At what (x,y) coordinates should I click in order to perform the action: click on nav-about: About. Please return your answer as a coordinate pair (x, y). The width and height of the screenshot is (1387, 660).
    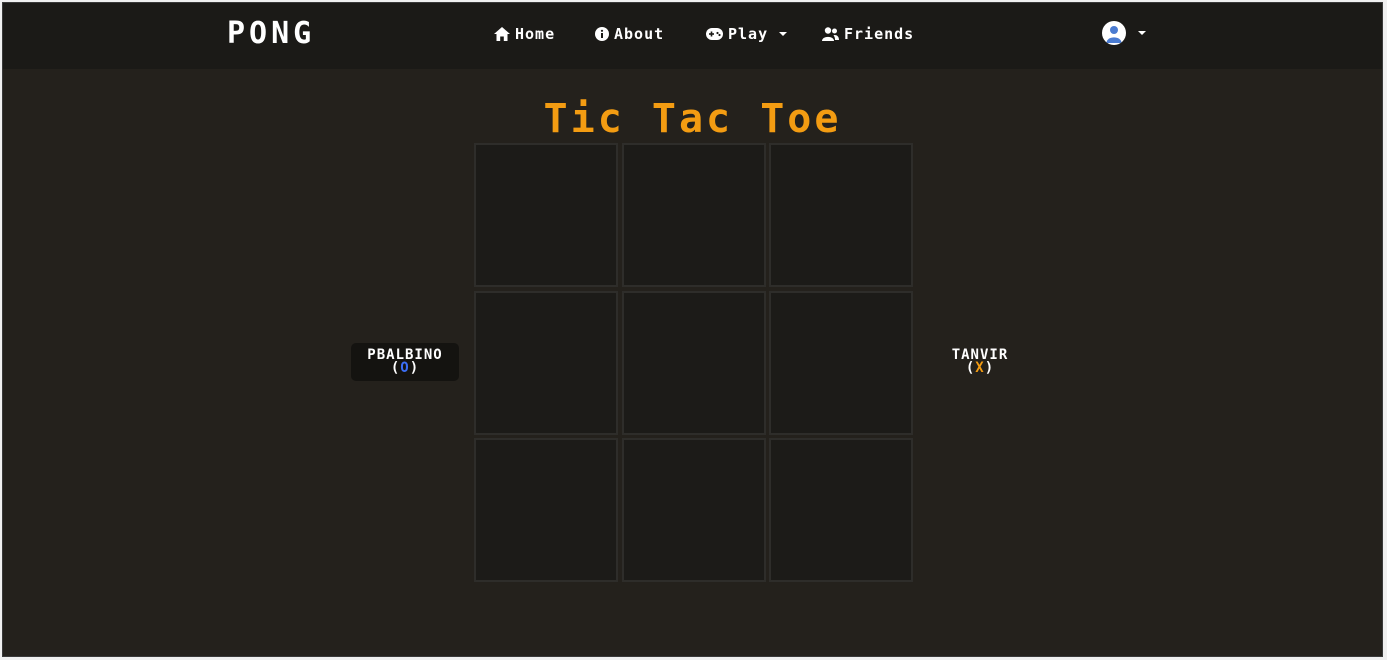
    Looking at the image, I should click on (629, 34).